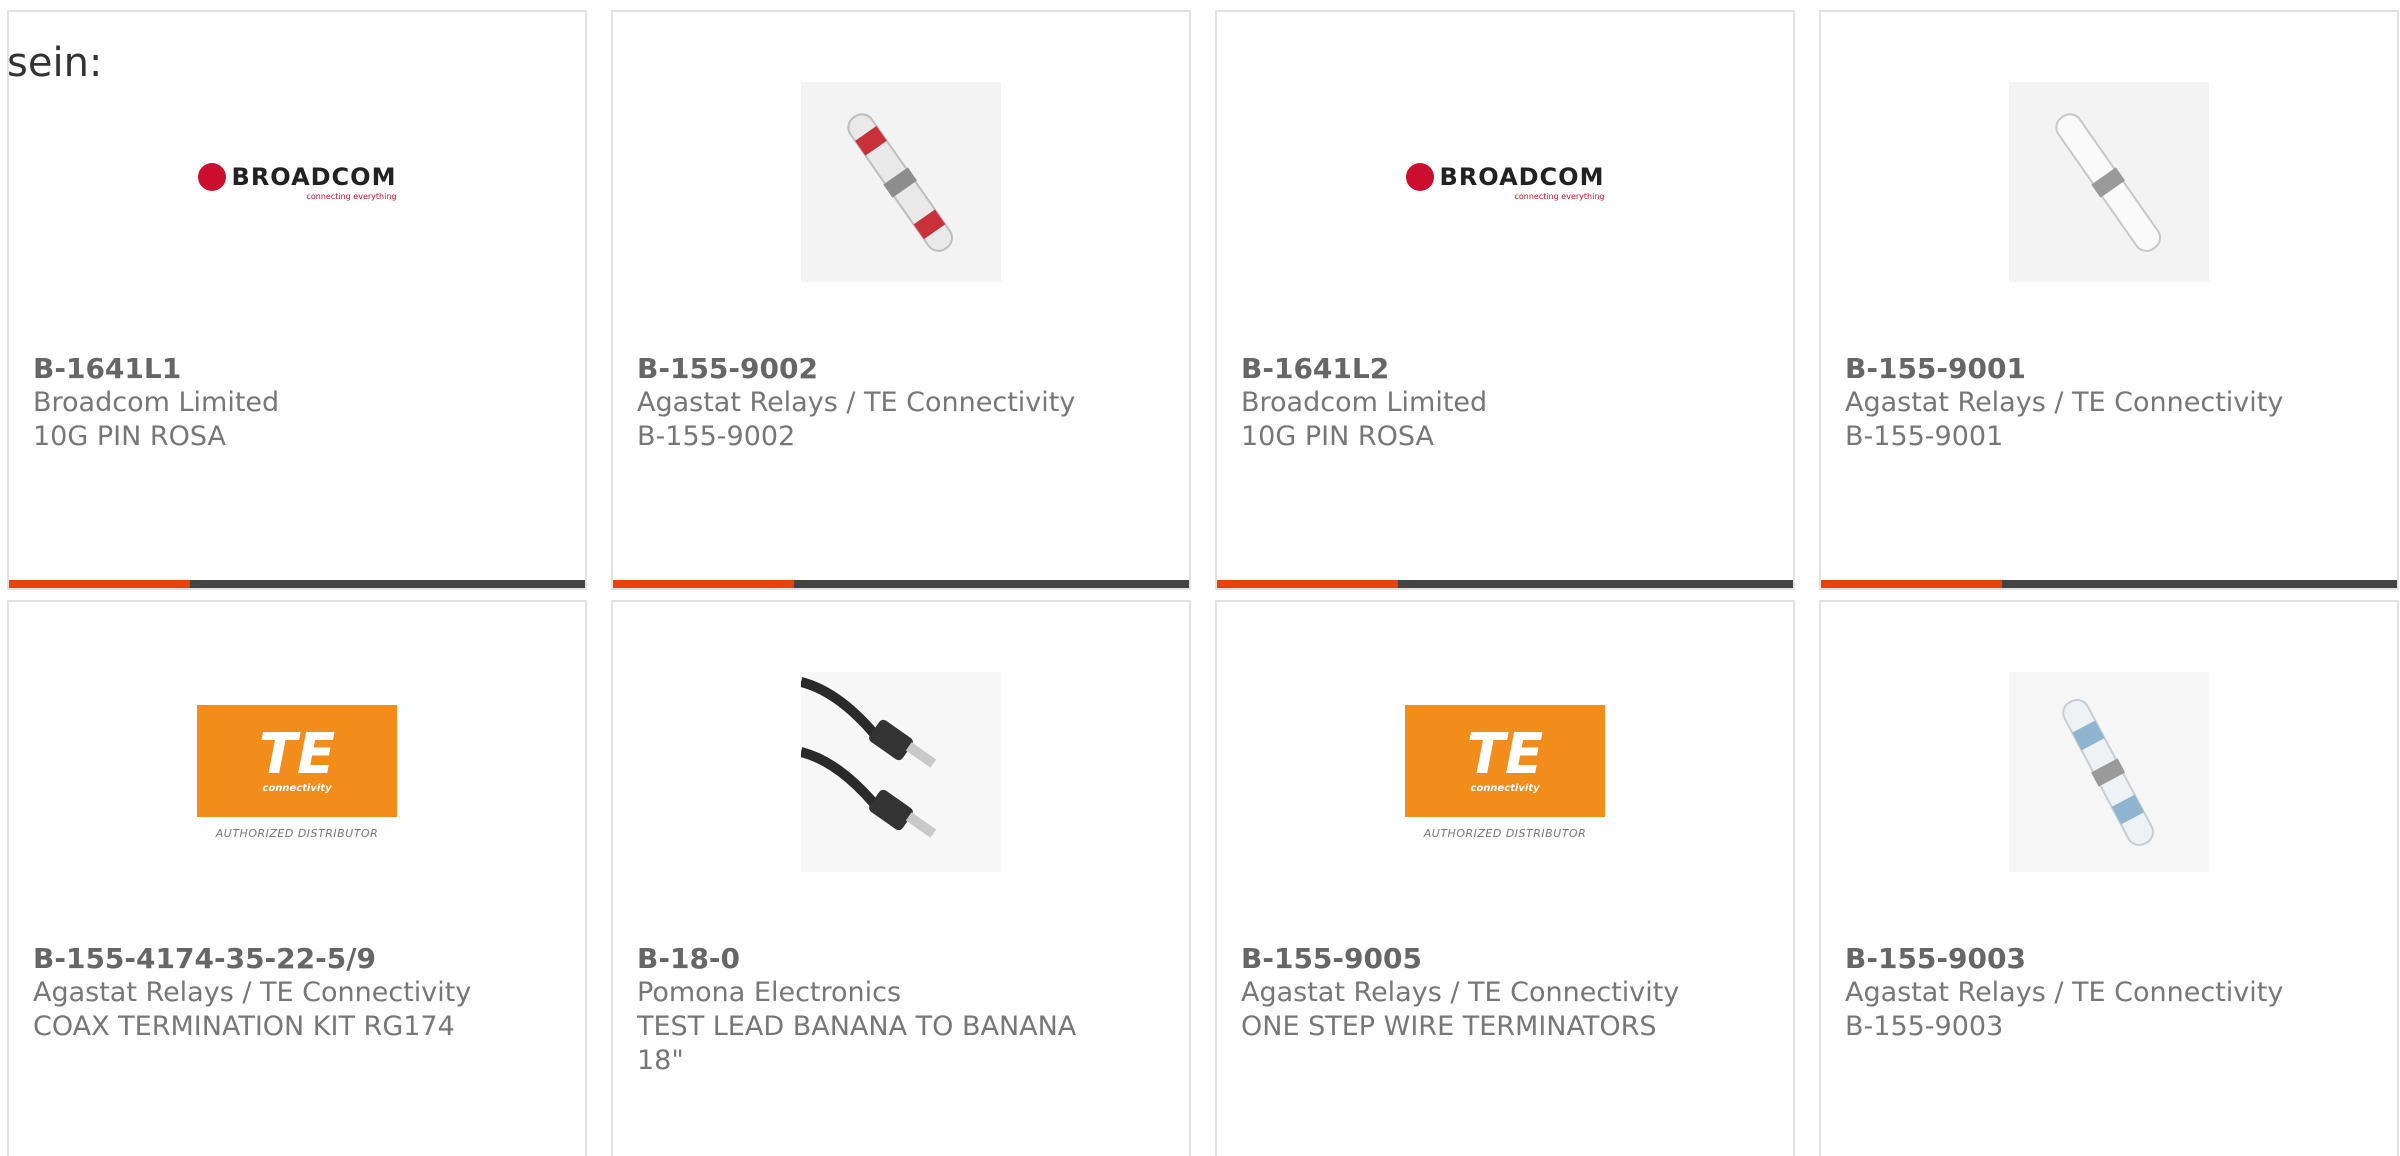  Describe the element at coordinates (55, 63) in the screenshot. I see `intro-text: sein:` at that location.